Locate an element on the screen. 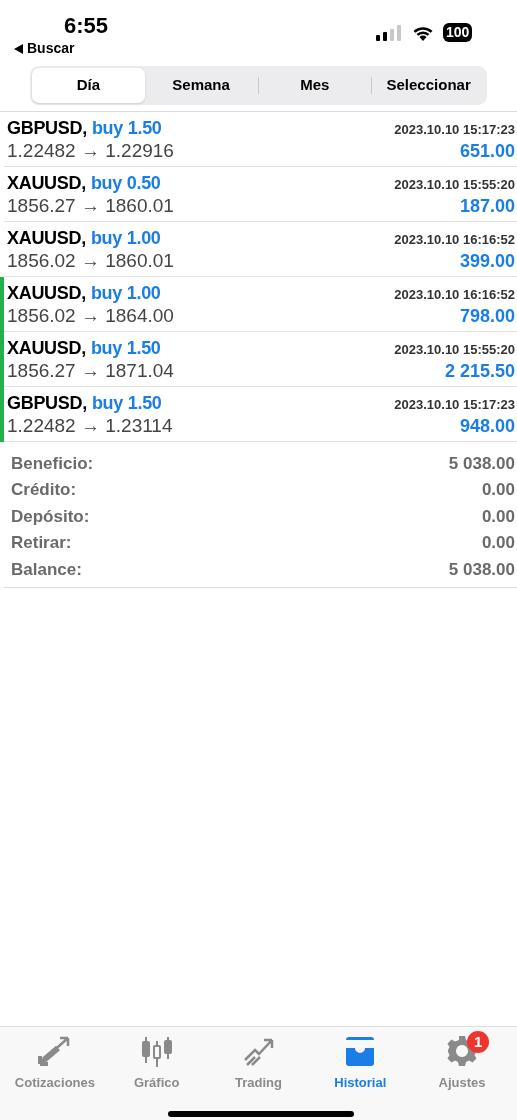 The width and height of the screenshot is (517, 1120). back-triangle-icon is located at coordinates (18, 48).